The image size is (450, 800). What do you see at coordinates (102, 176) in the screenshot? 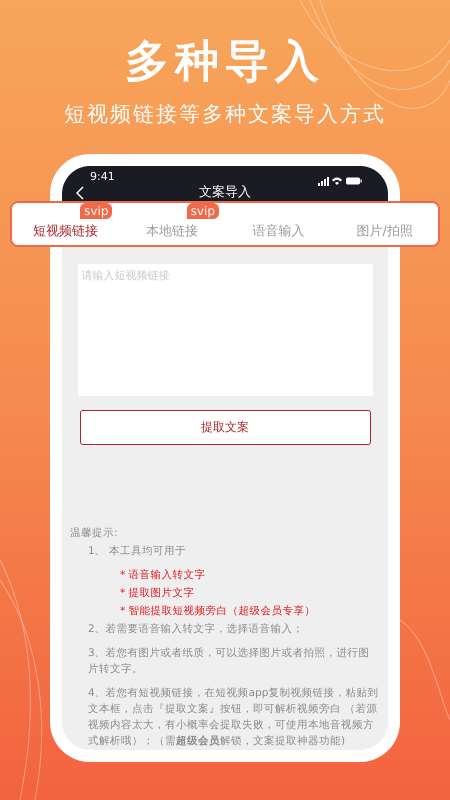
I see `status-time: 9:41` at bounding box center [102, 176].